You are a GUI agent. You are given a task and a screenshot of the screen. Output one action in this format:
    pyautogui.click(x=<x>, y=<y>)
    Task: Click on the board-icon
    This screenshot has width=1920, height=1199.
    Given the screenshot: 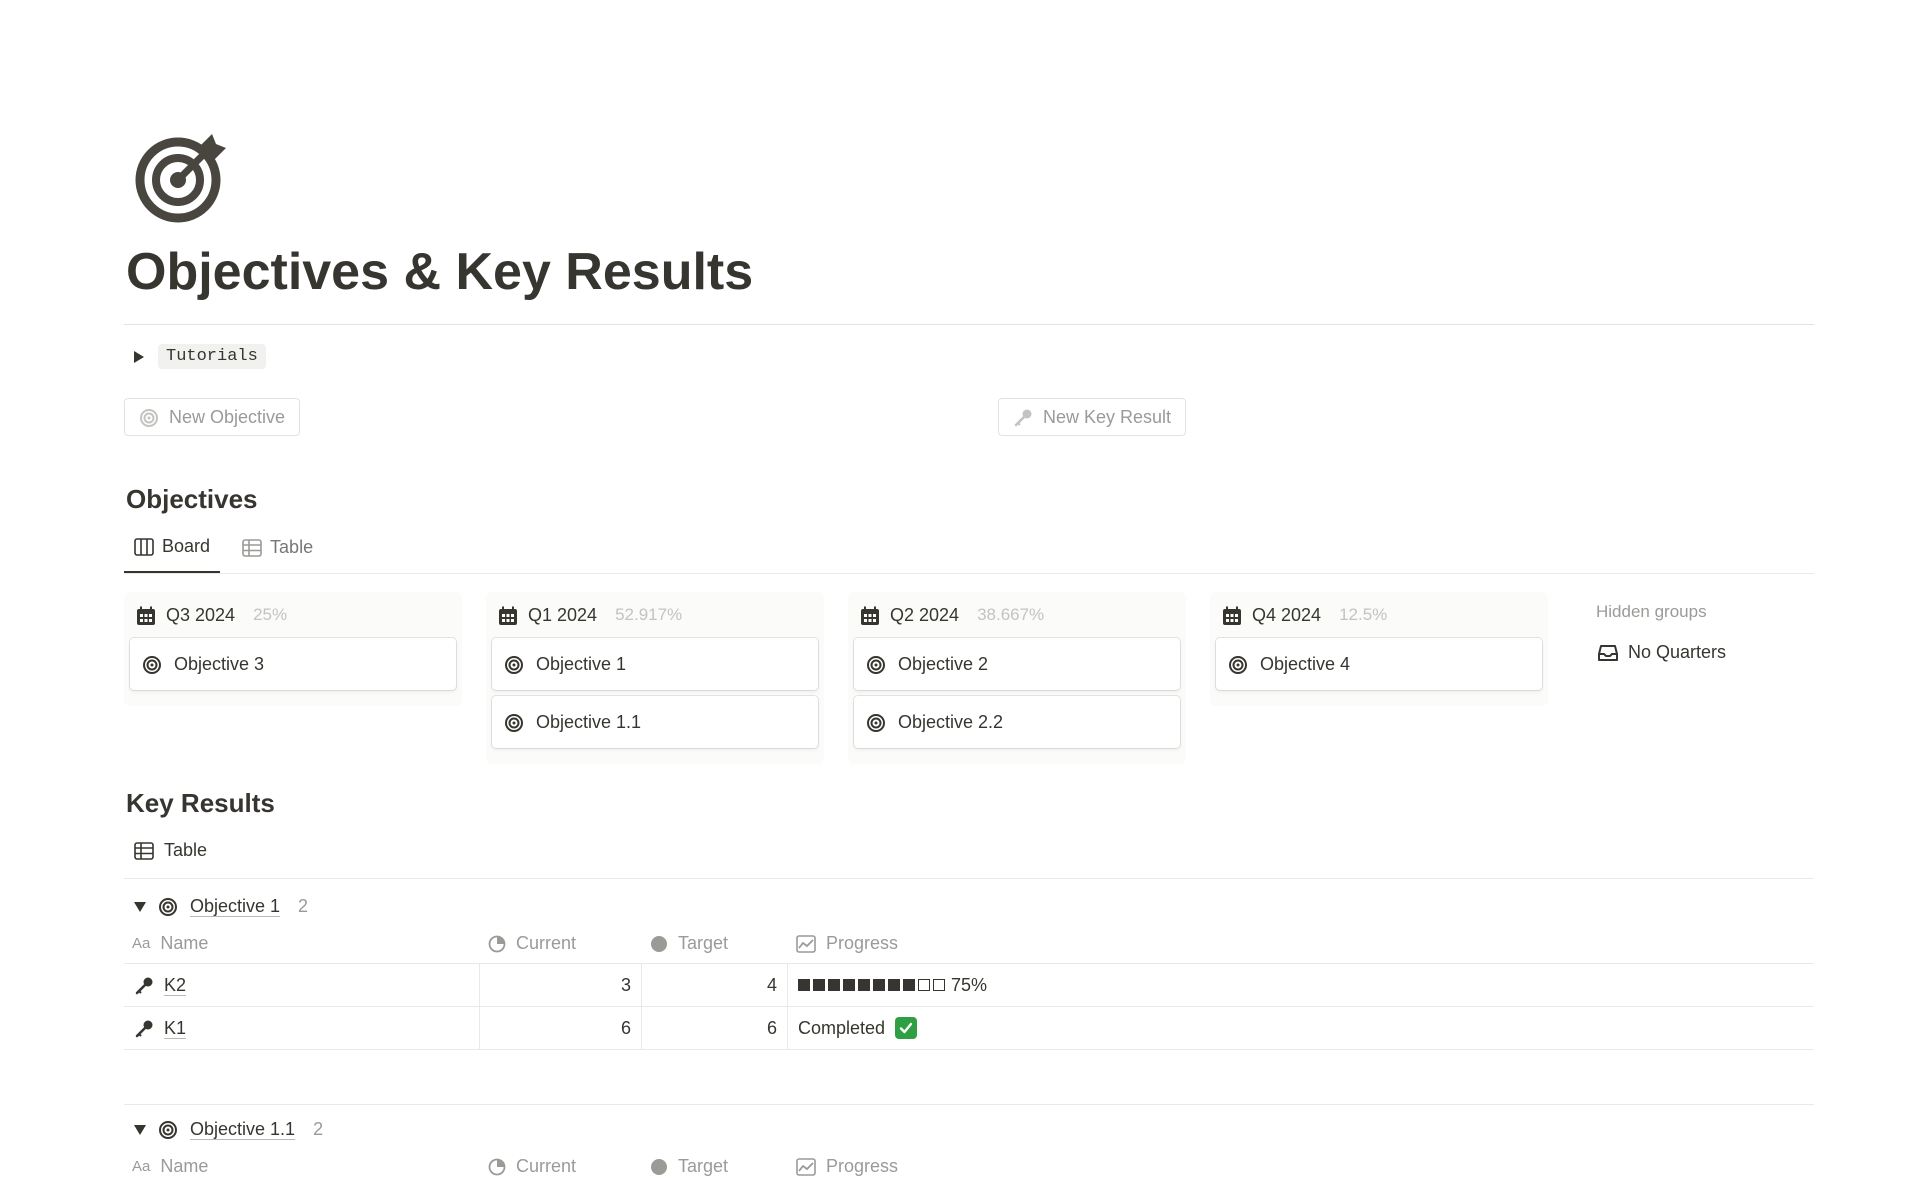 What is the action you would take?
    pyautogui.click(x=144, y=546)
    